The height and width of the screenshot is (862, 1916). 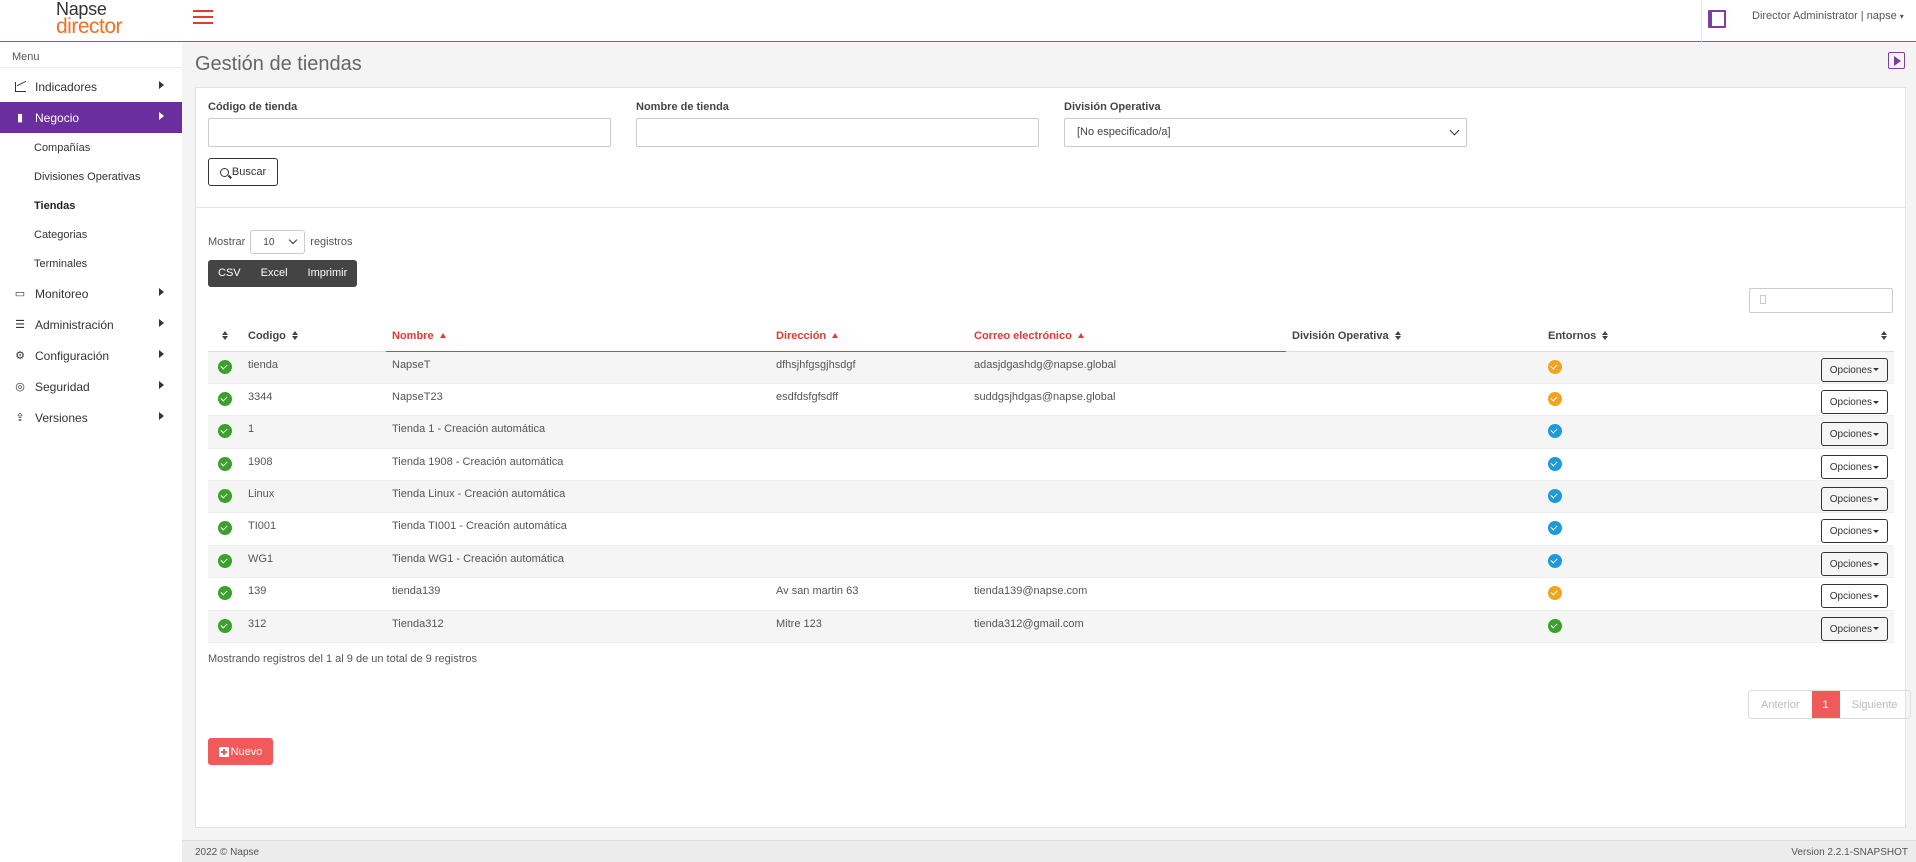 What do you see at coordinates (314, 400) in the screenshot?
I see `codigo-cell: 3344` at bounding box center [314, 400].